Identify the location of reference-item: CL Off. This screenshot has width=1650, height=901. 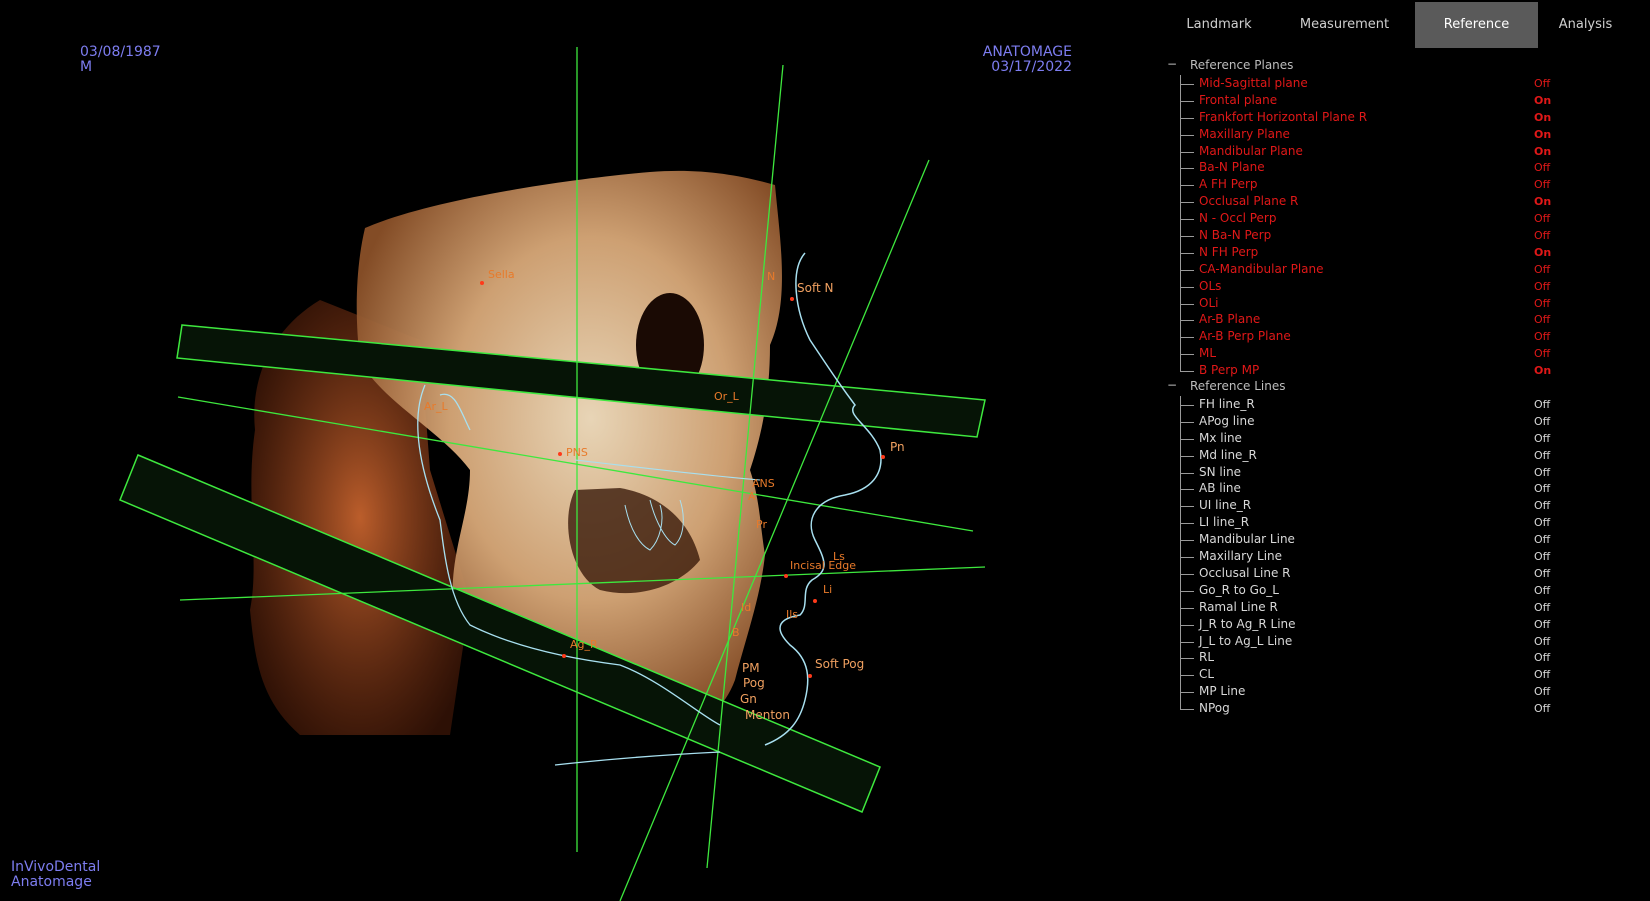
(1360, 675).